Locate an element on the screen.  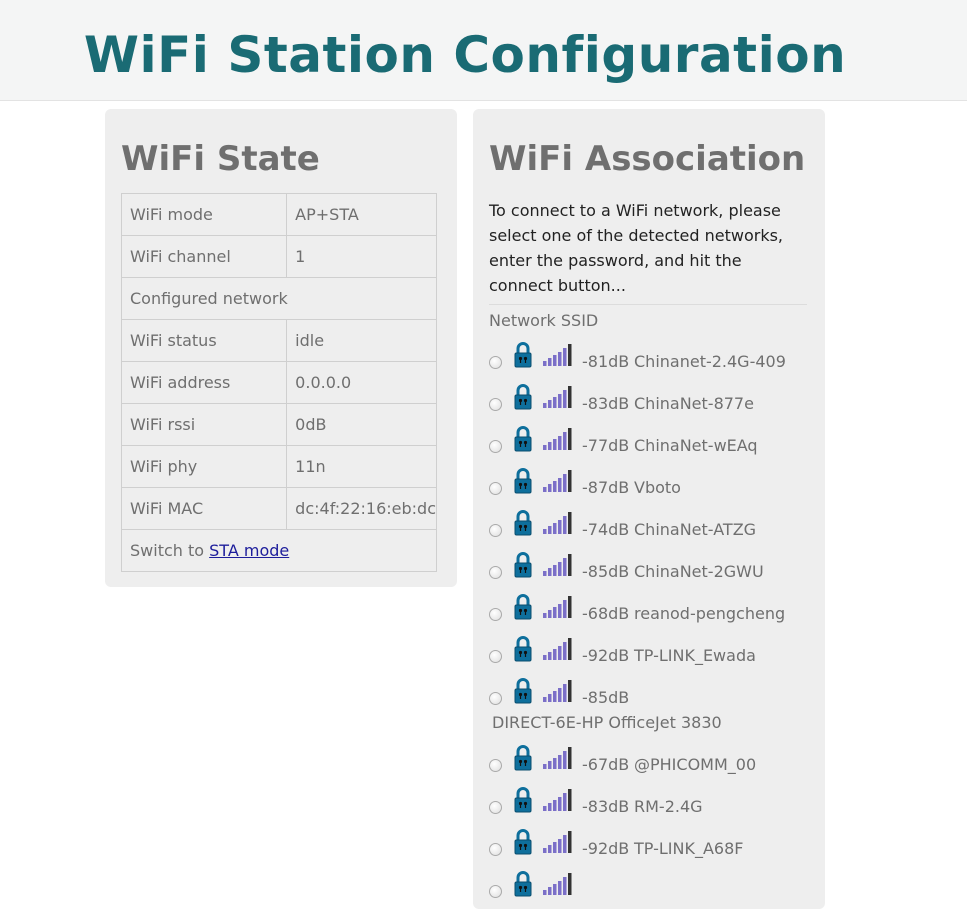
network-item: -83dB RM-2.4G is located at coordinates (652, 805).